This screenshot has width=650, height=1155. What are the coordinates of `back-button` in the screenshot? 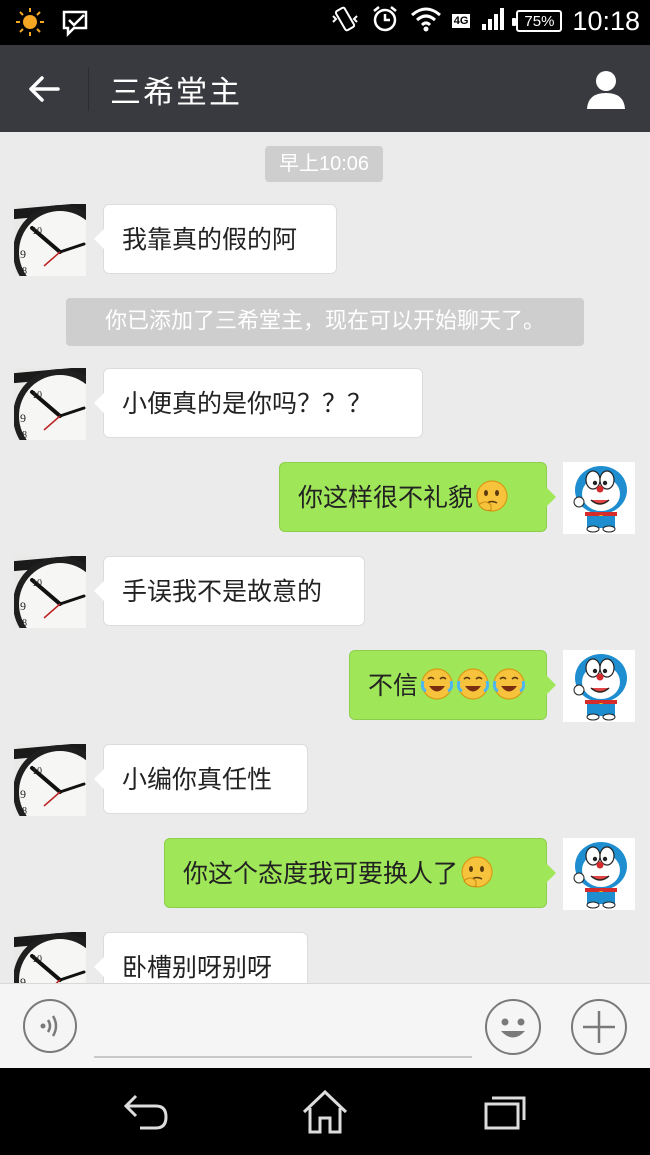 It's located at (44, 89).